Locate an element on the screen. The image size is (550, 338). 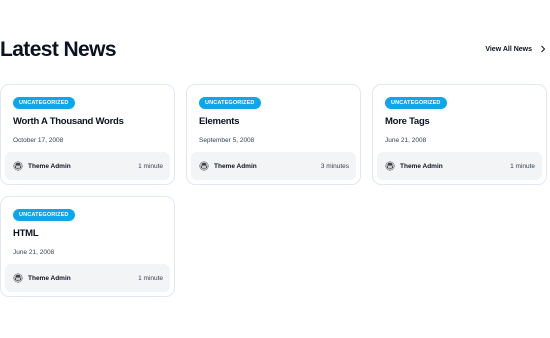
read-time: 3 minutes is located at coordinates (334, 166).